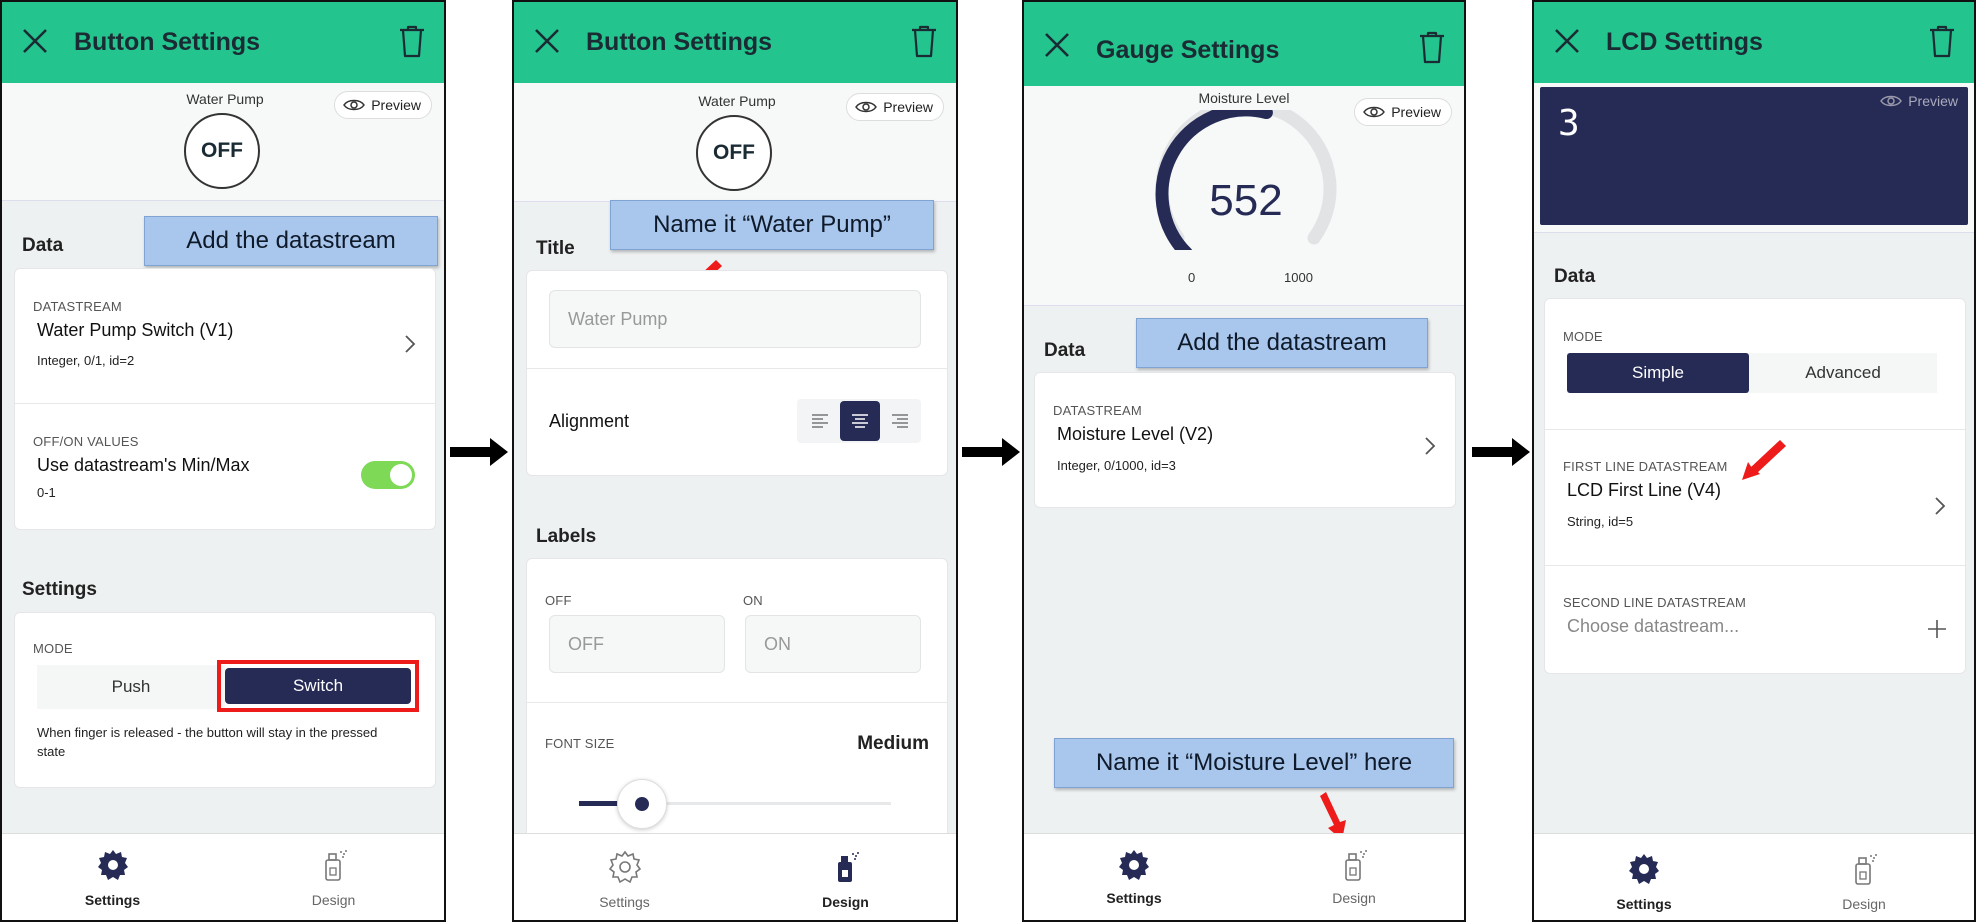 This screenshot has width=1978, height=924. I want to click on offon-text: Use datastream's Min/Max, so click(143, 465).